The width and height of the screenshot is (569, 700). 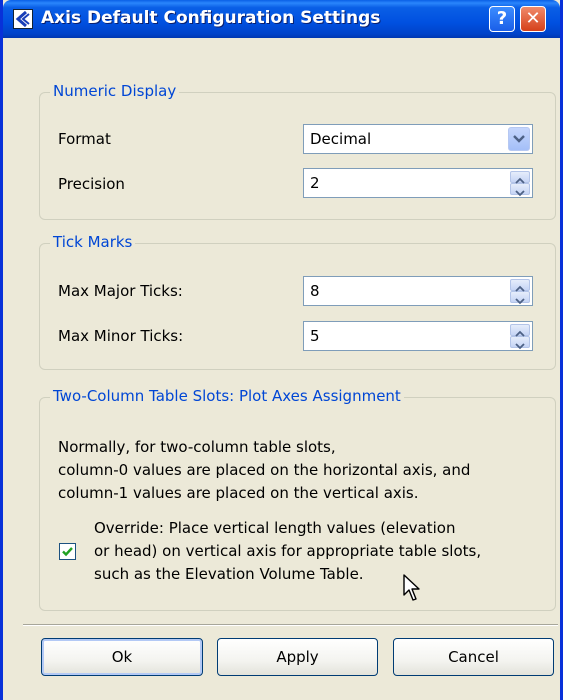 I want to click on app-logo-icon, so click(x=23, y=19).